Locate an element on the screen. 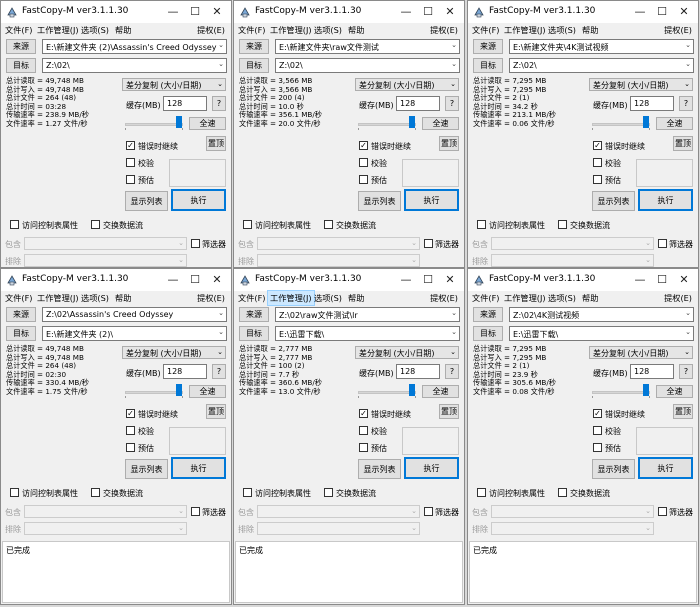  source-path-combo: Z:\02\raw文件测试\lr ⌄ is located at coordinates (367, 314).